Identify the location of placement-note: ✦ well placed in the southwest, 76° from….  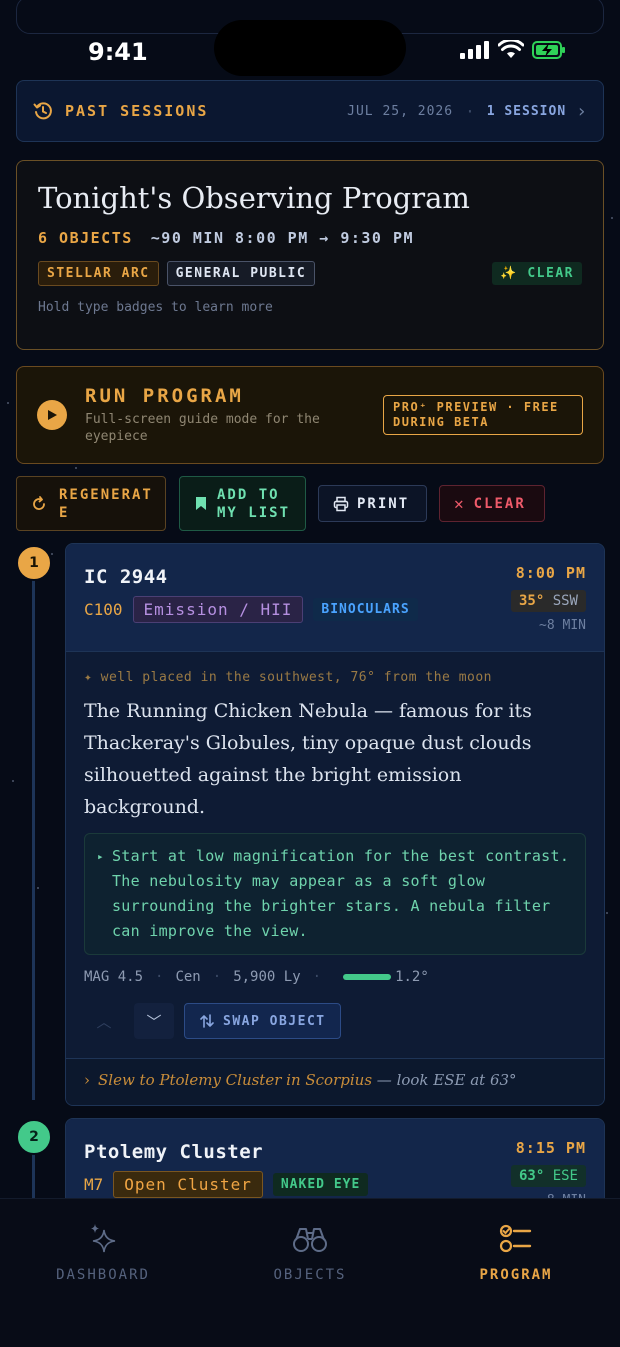
(288, 677).